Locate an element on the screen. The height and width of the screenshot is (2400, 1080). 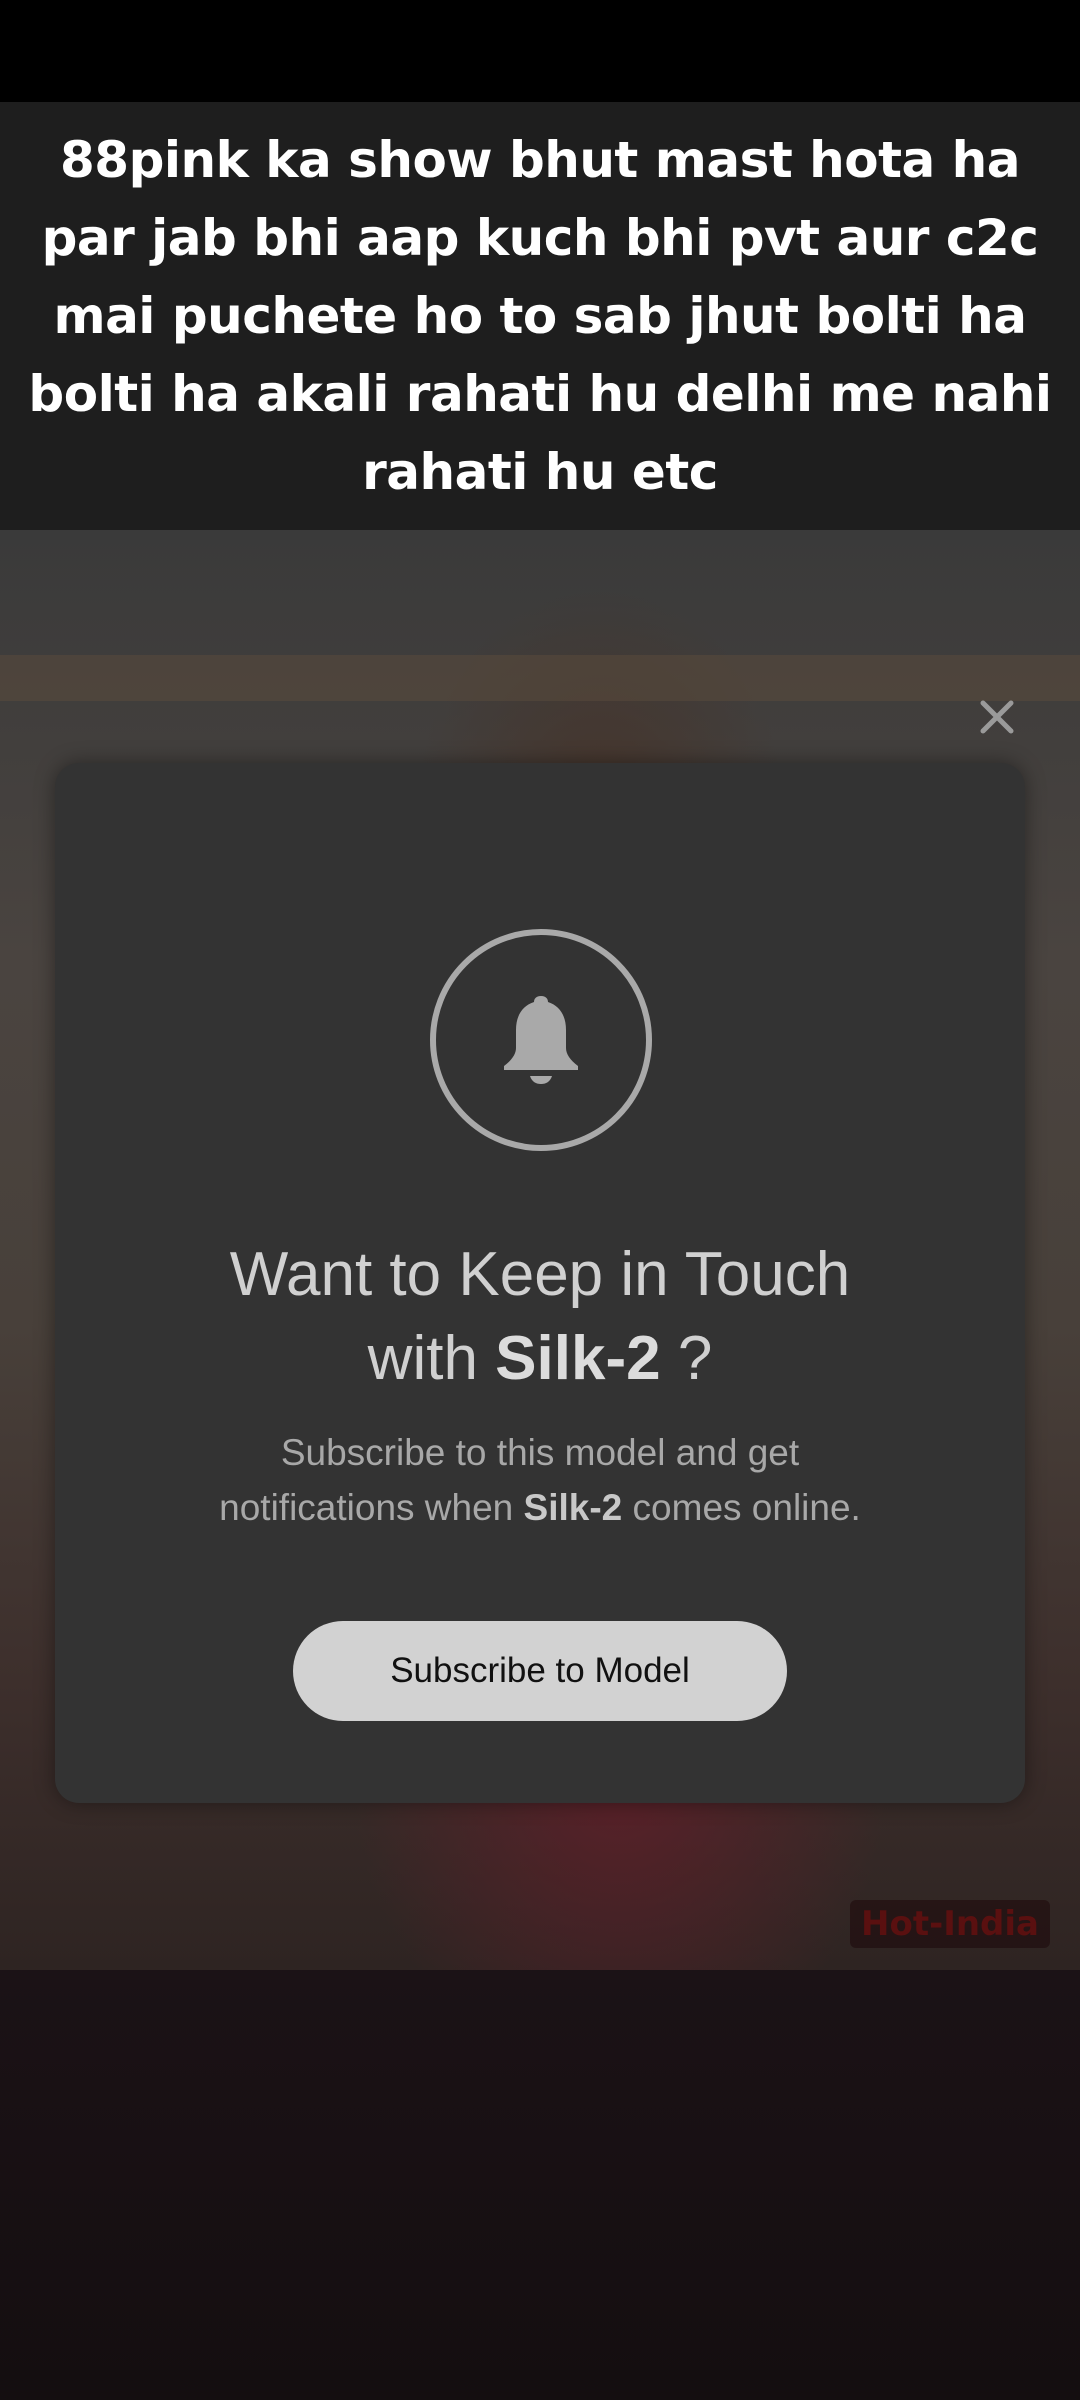
bell-icon-container is located at coordinates (541, 1040).